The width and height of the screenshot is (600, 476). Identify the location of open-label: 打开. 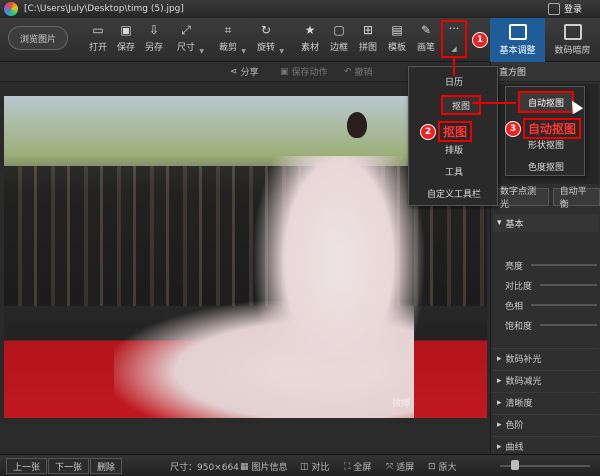
(97, 48).